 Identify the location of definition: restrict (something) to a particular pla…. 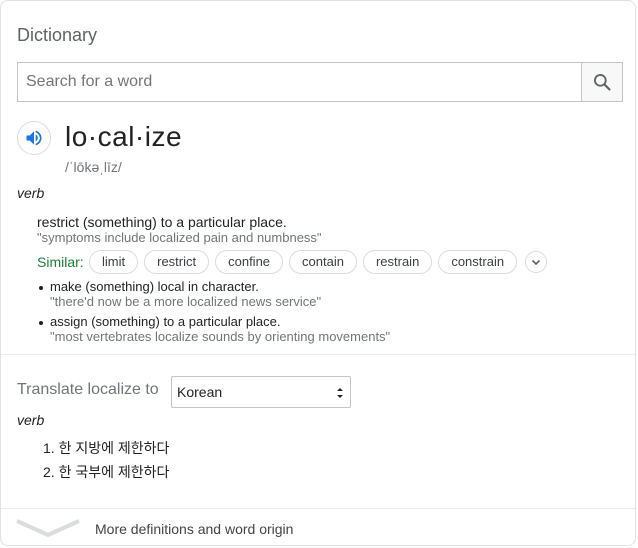
(162, 222).